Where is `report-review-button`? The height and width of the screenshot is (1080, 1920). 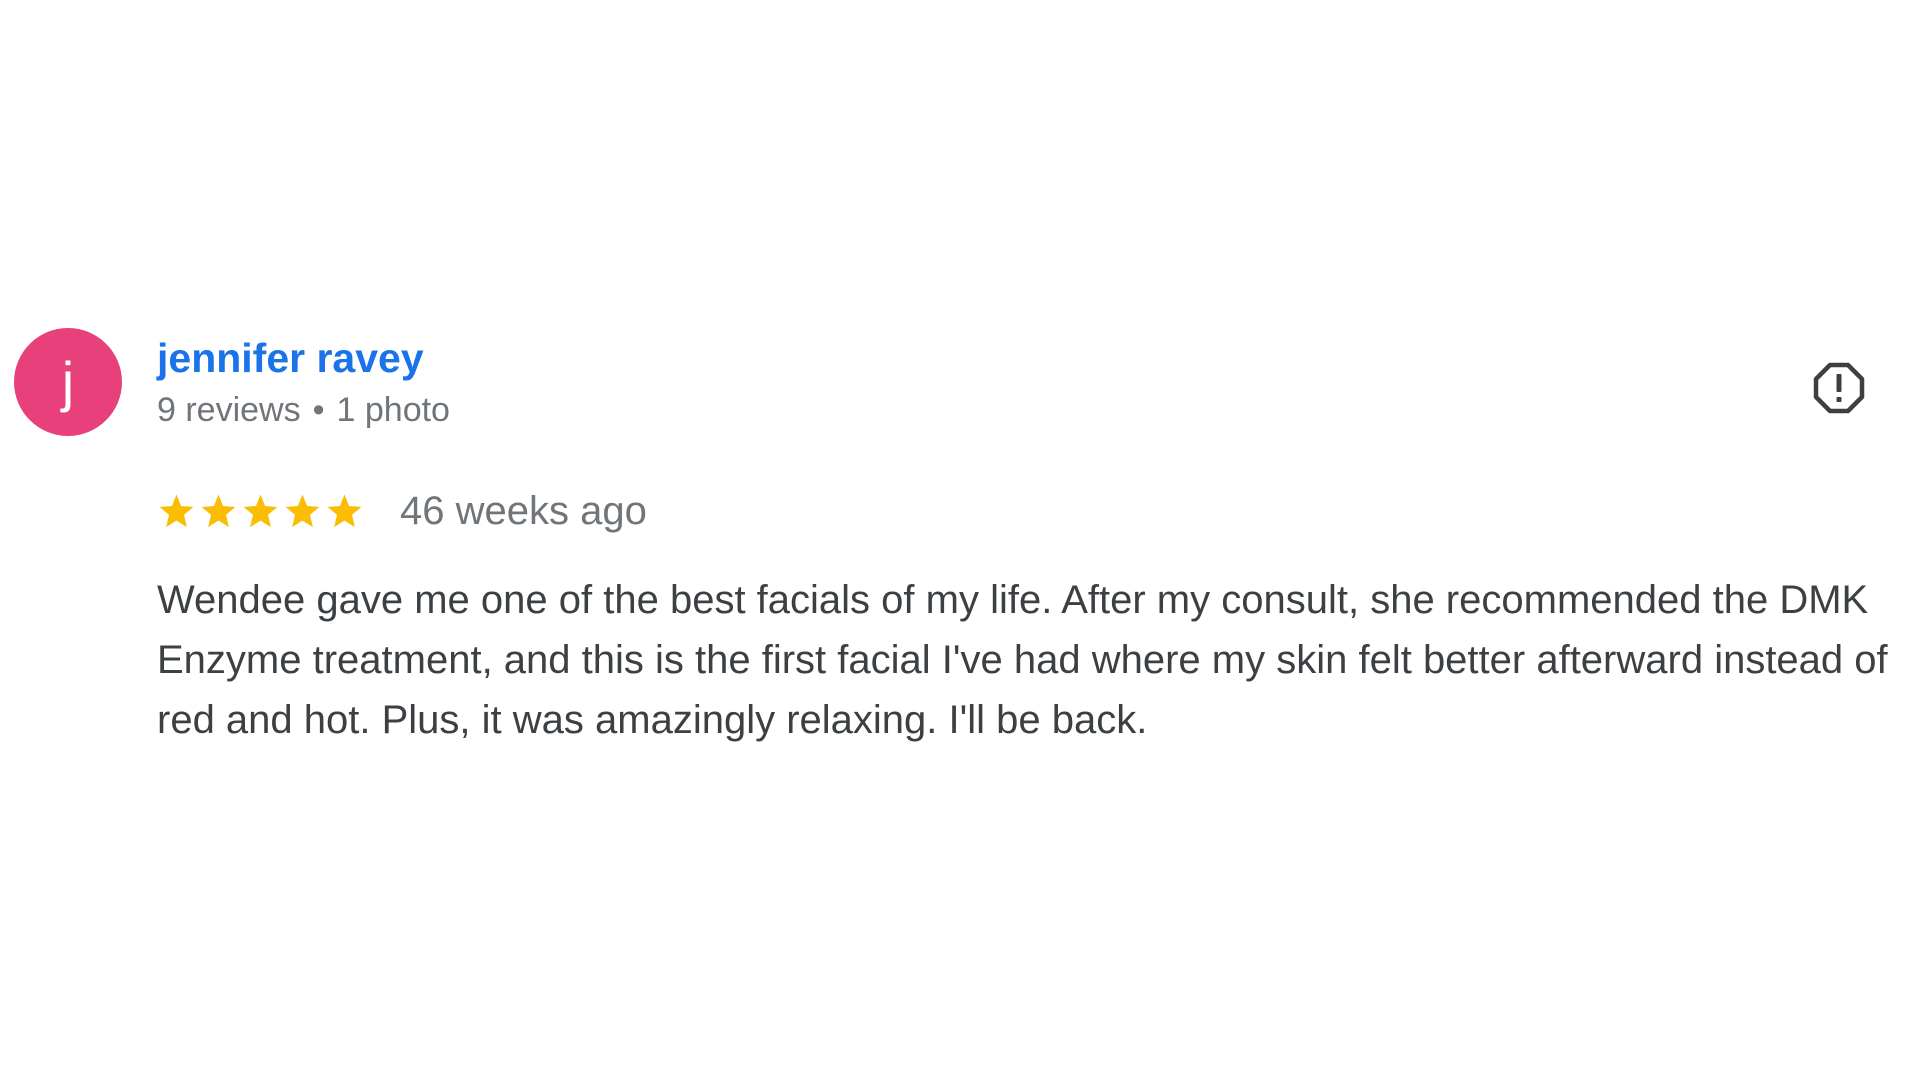 report-review-button is located at coordinates (1839, 388).